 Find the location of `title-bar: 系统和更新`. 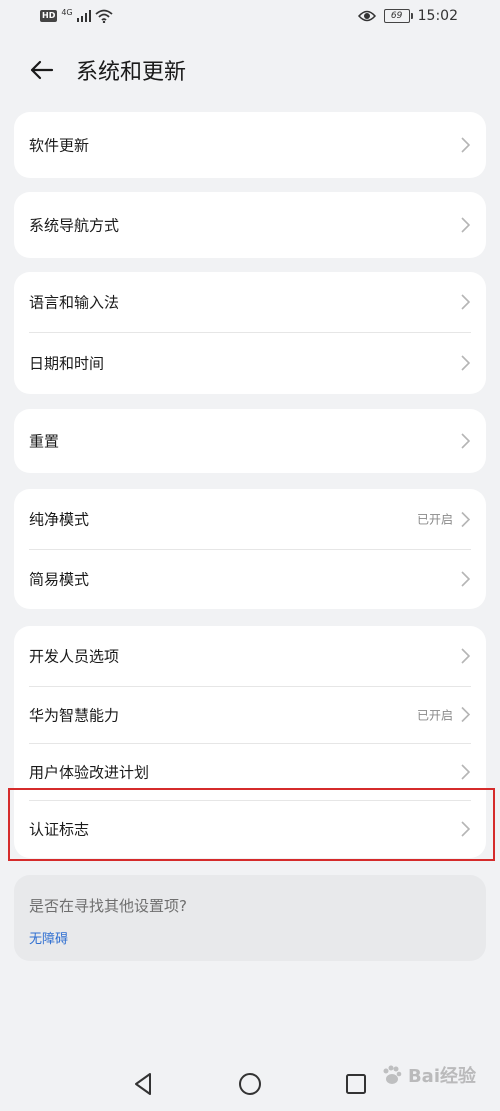

title-bar: 系统和更新 is located at coordinates (250, 70).